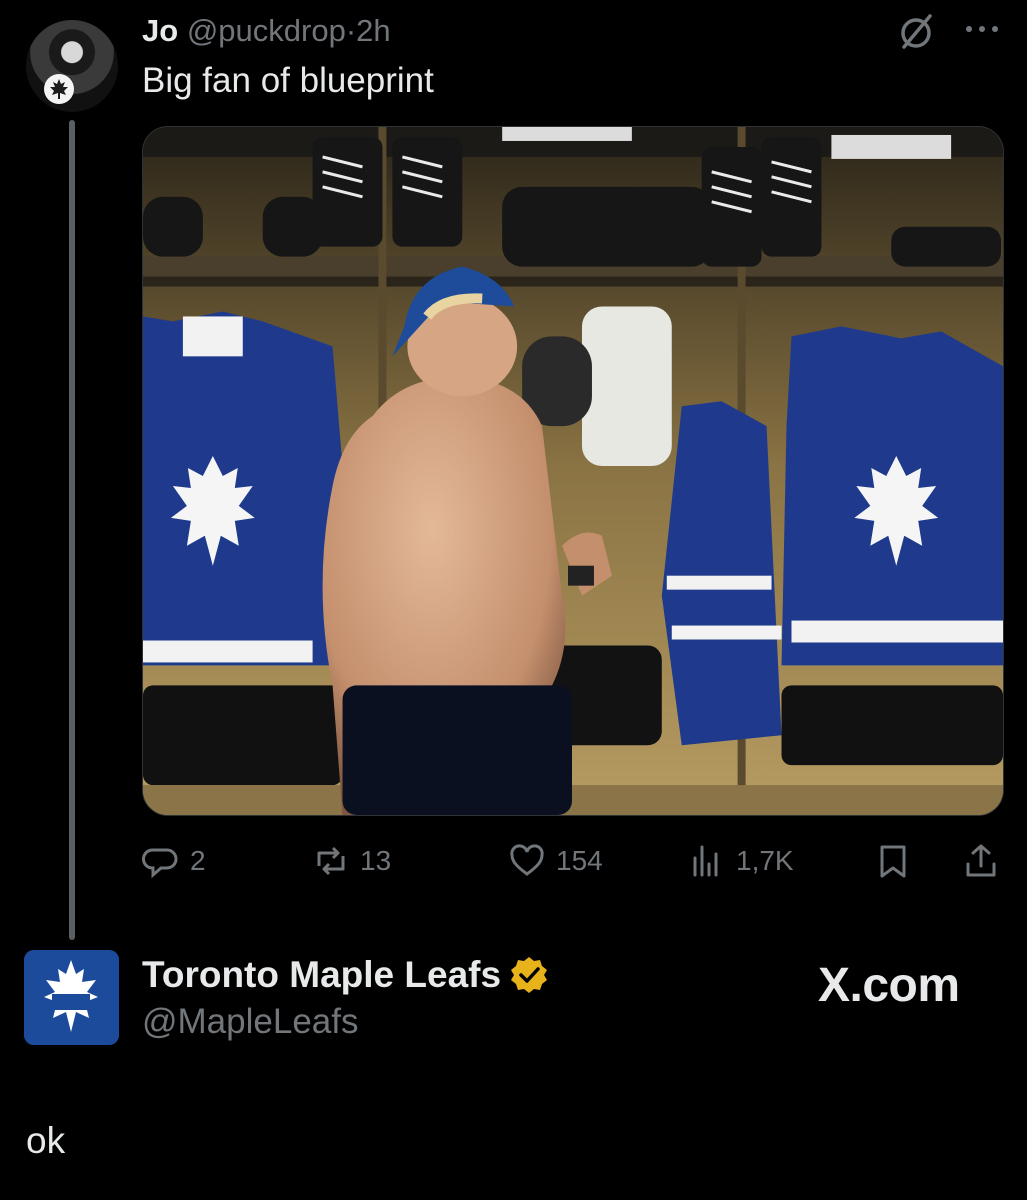  What do you see at coordinates (529, 975) in the screenshot?
I see `verified-badge-icon` at bounding box center [529, 975].